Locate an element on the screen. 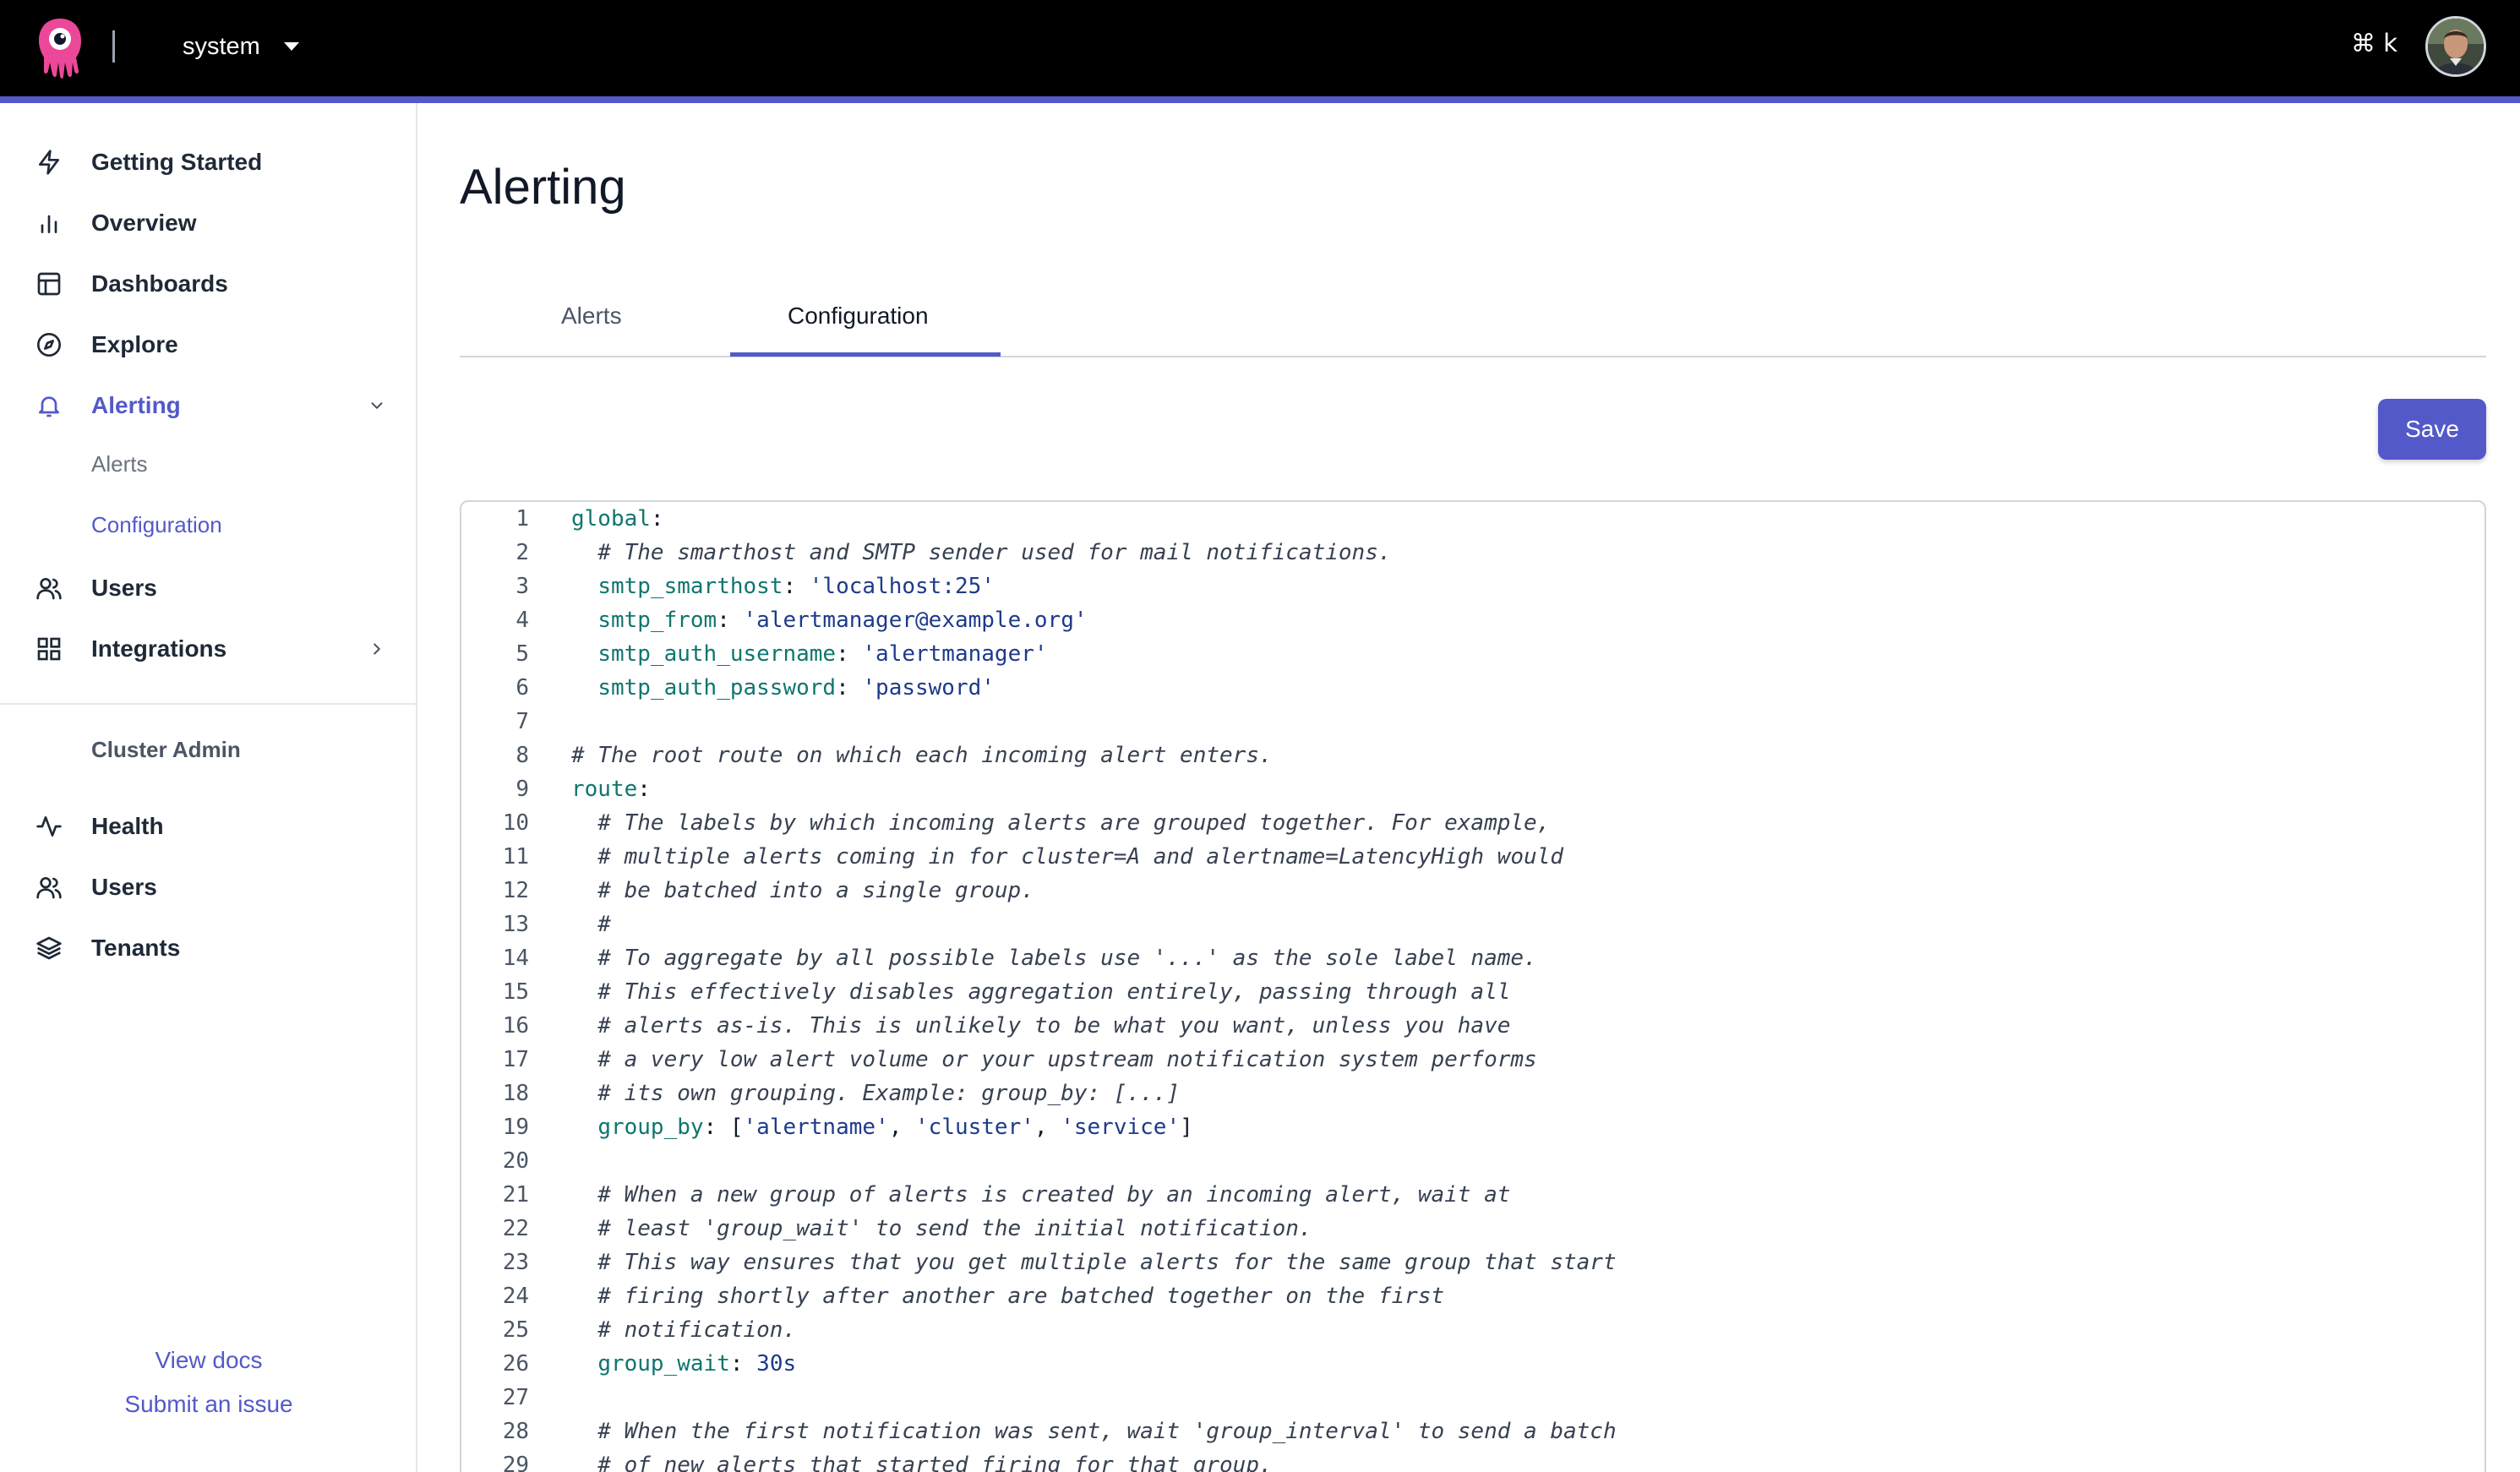 The image size is (2520, 1472). submit-issue-link: Submit an issue is located at coordinates (208, 1404).